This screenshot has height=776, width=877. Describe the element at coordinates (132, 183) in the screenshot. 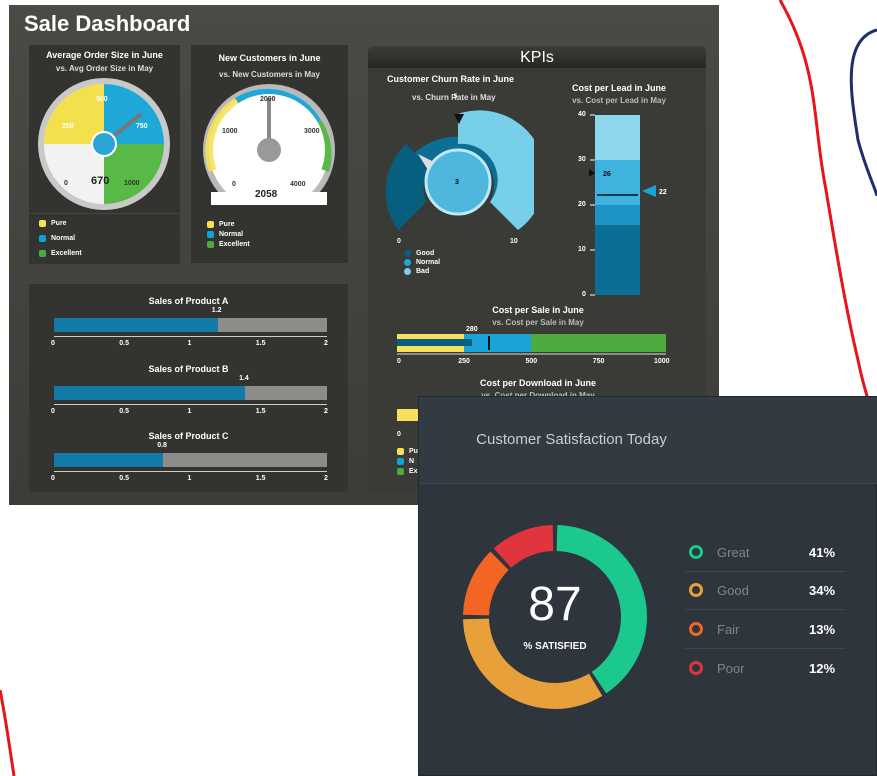

I see `avg-tick-4: 1000` at that location.